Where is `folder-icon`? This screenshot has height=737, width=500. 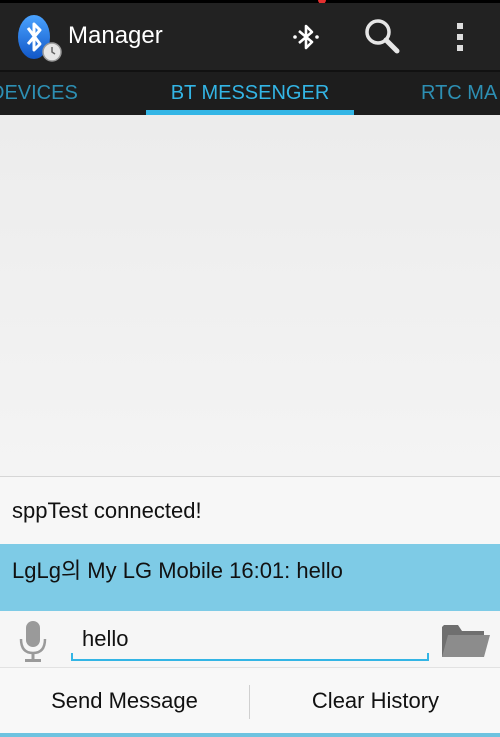 folder-icon is located at coordinates (466, 641).